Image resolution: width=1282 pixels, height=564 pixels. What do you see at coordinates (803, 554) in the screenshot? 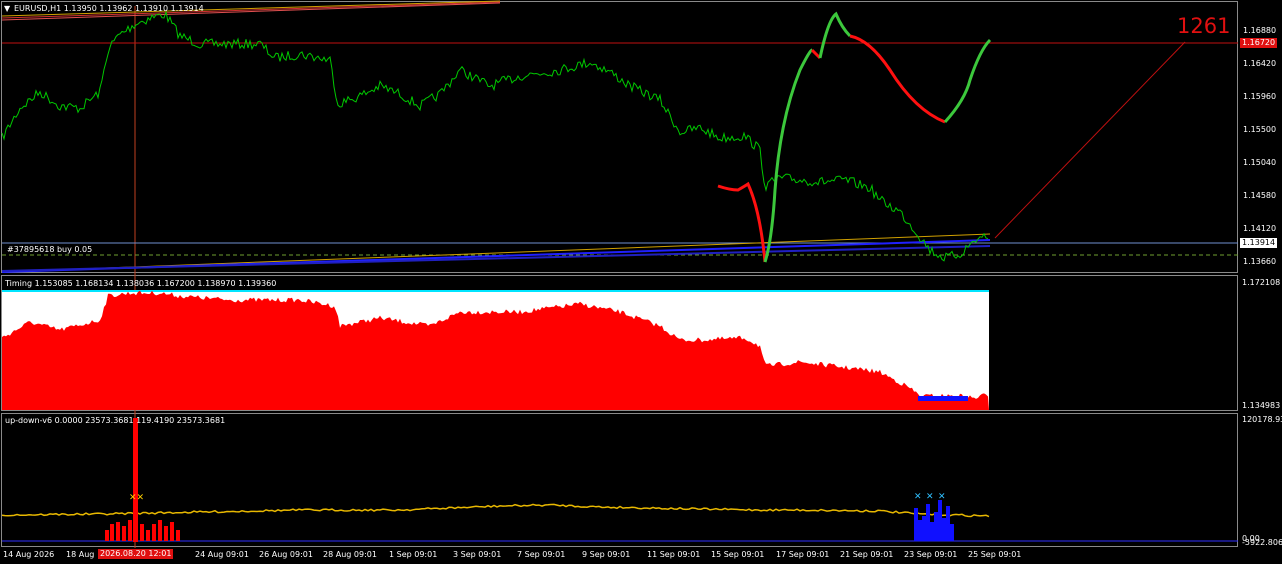
I see `time-axis-label: 17 Sep 09:01` at bounding box center [803, 554].